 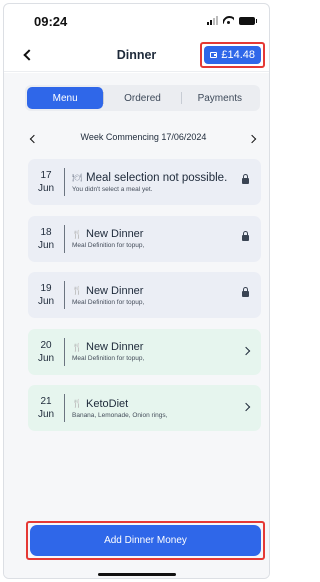 What do you see at coordinates (136, 55) in the screenshot?
I see `nav-header: Dinner £14.48` at bounding box center [136, 55].